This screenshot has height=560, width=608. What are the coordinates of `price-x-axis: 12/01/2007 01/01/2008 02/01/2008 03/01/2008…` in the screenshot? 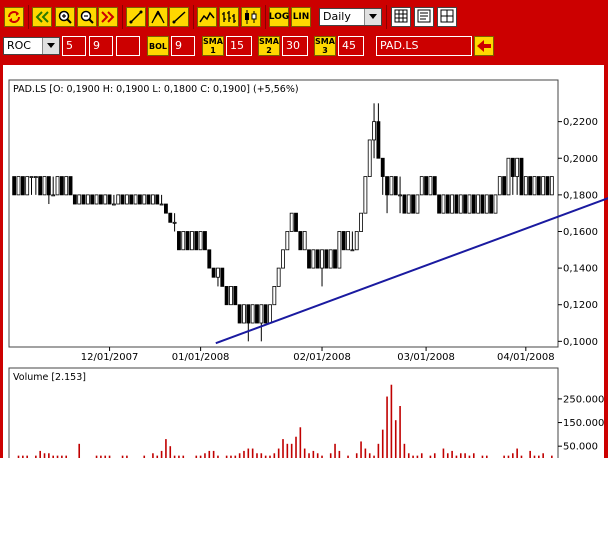 It's located at (318, 355).